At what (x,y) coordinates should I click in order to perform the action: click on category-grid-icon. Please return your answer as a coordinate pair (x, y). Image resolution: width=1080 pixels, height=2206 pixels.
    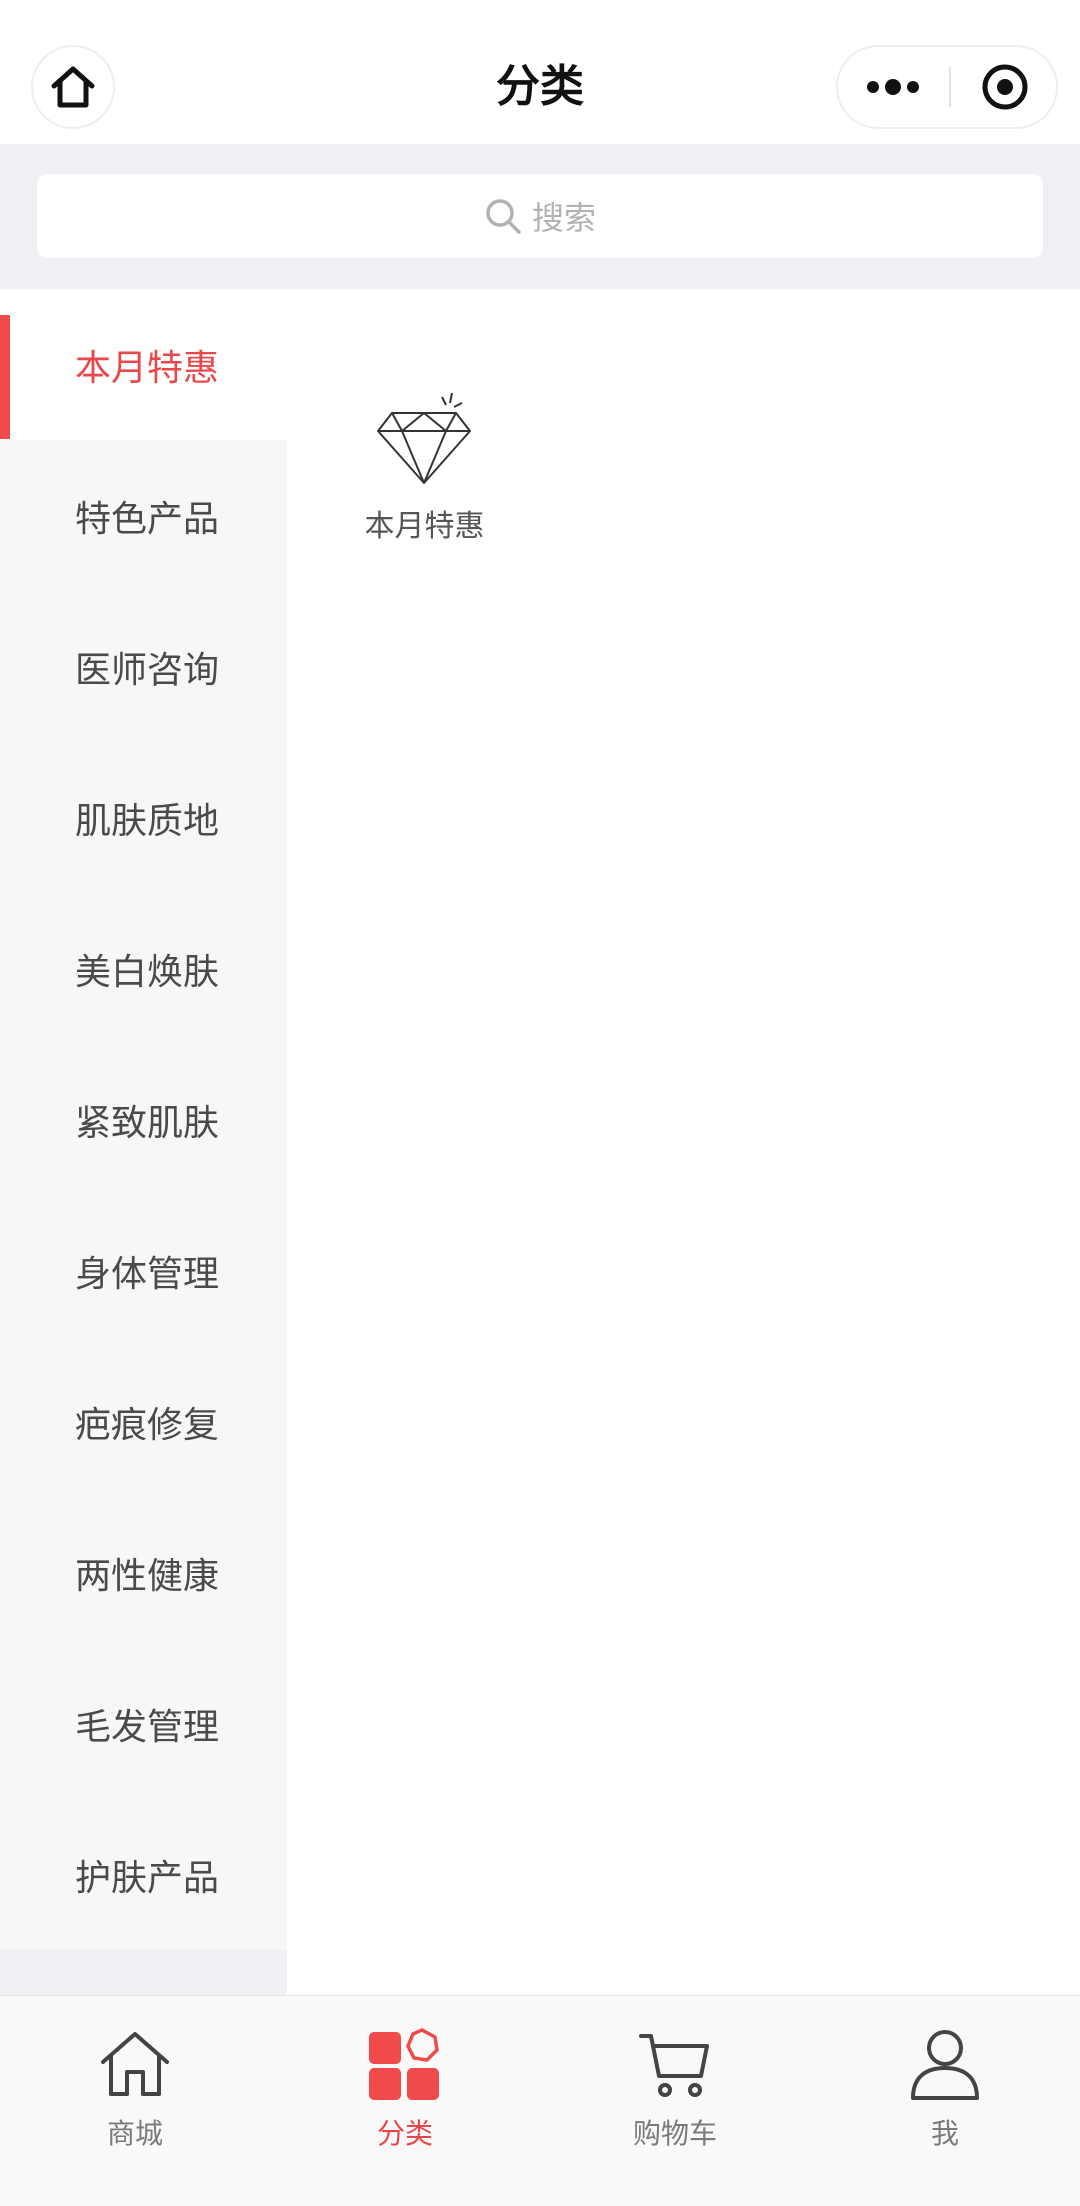
    Looking at the image, I should click on (404, 2064).